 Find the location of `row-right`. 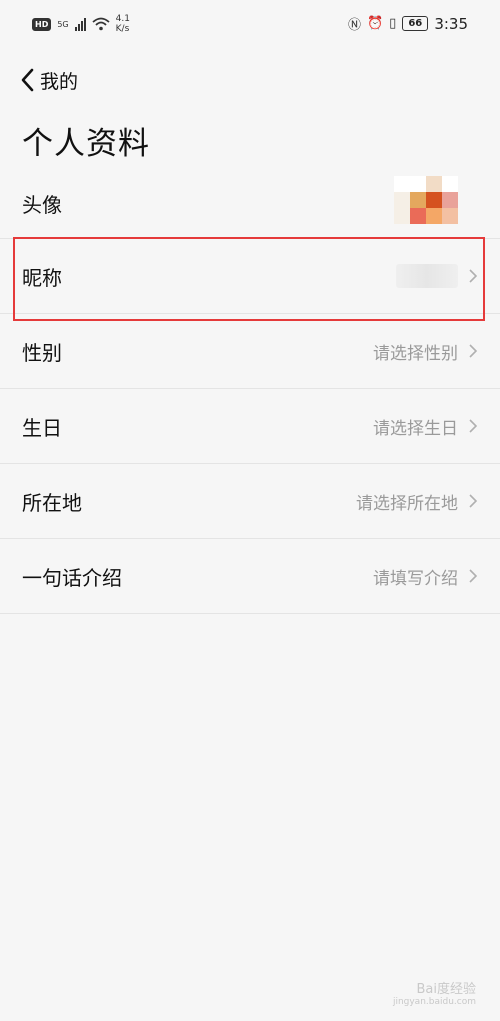

row-right is located at coordinates (437, 276).